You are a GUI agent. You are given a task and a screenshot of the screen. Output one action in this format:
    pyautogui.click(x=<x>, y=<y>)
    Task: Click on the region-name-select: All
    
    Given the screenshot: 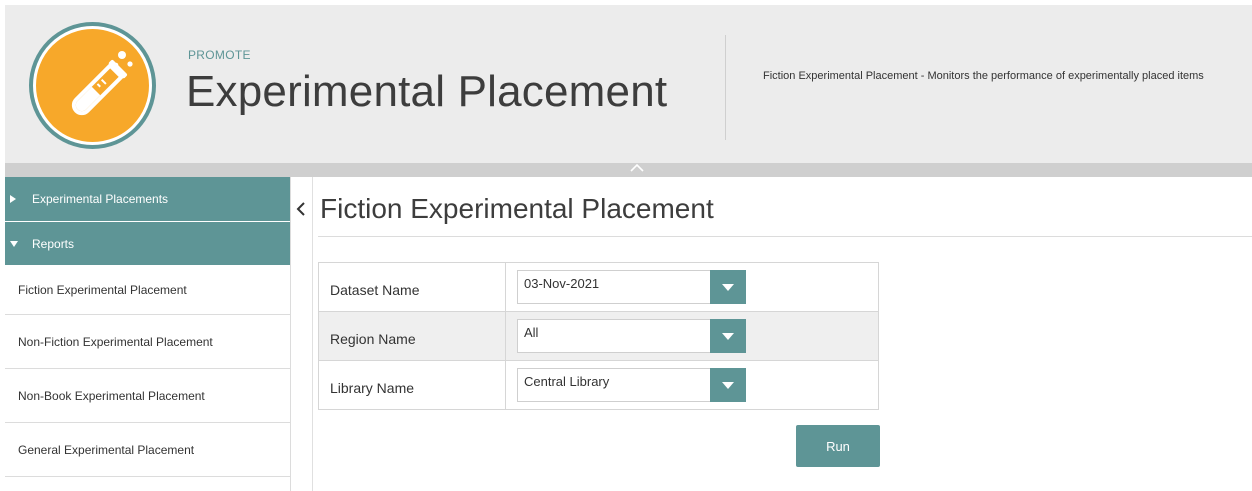 What is the action you would take?
    pyautogui.click(x=631, y=336)
    